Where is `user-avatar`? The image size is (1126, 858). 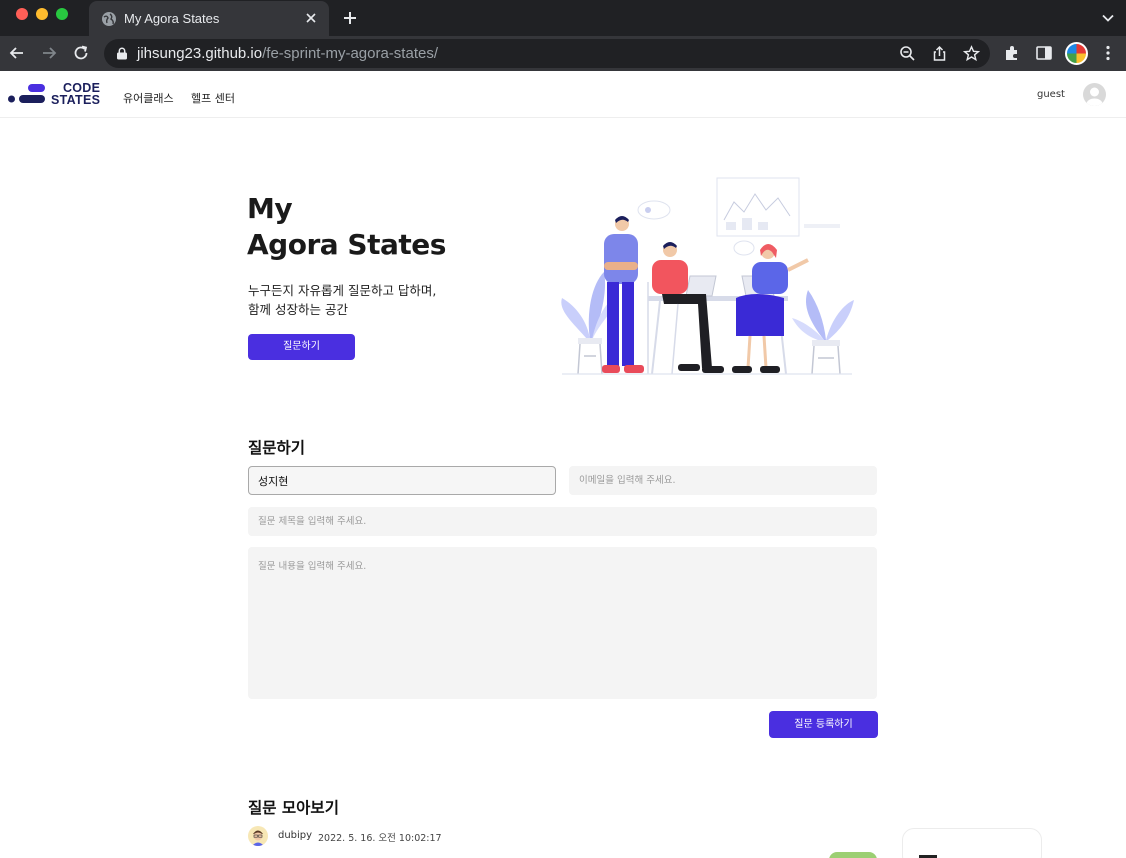 user-avatar is located at coordinates (1094, 94).